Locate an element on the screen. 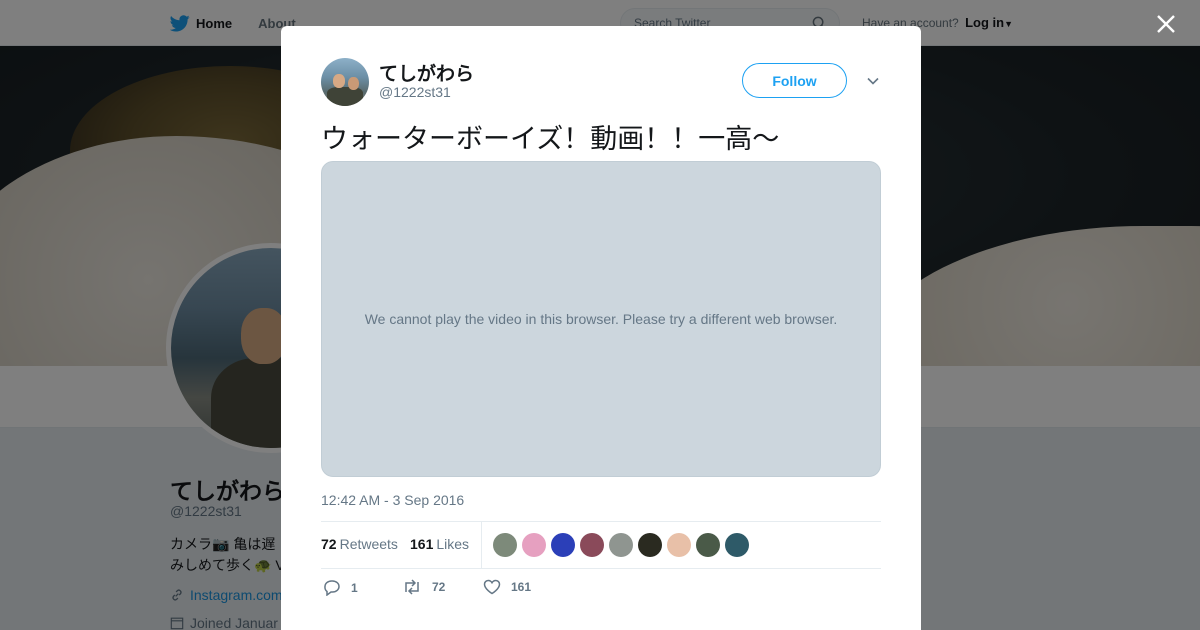  retweets-count: 72 is located at coordinates (329, 544).